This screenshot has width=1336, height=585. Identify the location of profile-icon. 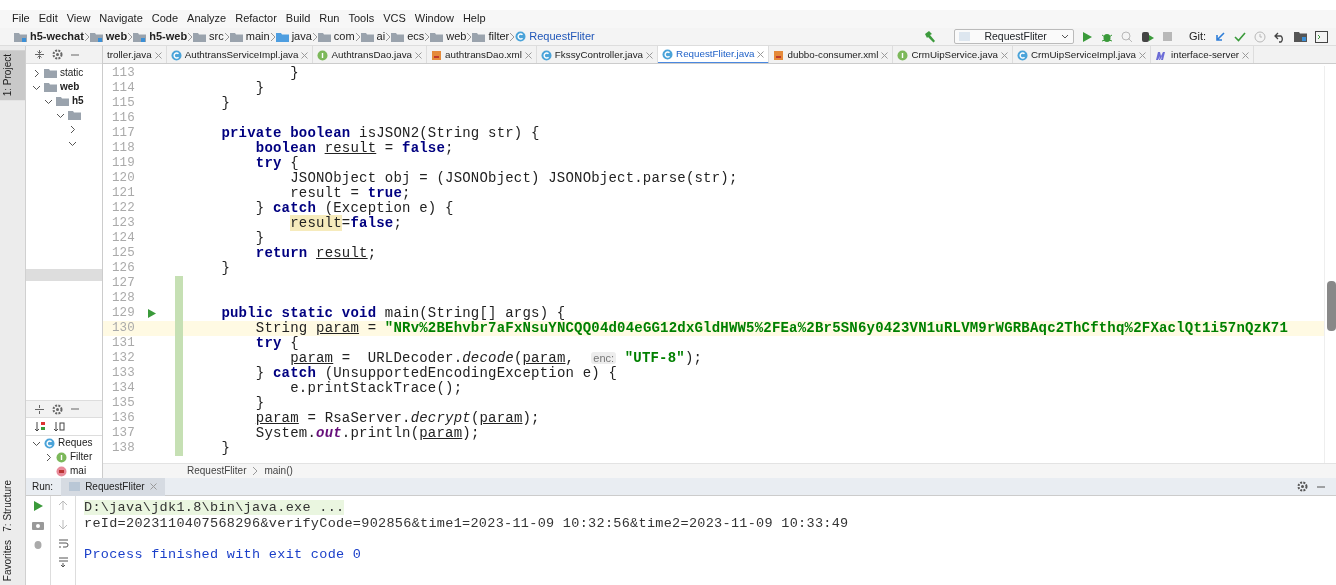
(1147, 36).